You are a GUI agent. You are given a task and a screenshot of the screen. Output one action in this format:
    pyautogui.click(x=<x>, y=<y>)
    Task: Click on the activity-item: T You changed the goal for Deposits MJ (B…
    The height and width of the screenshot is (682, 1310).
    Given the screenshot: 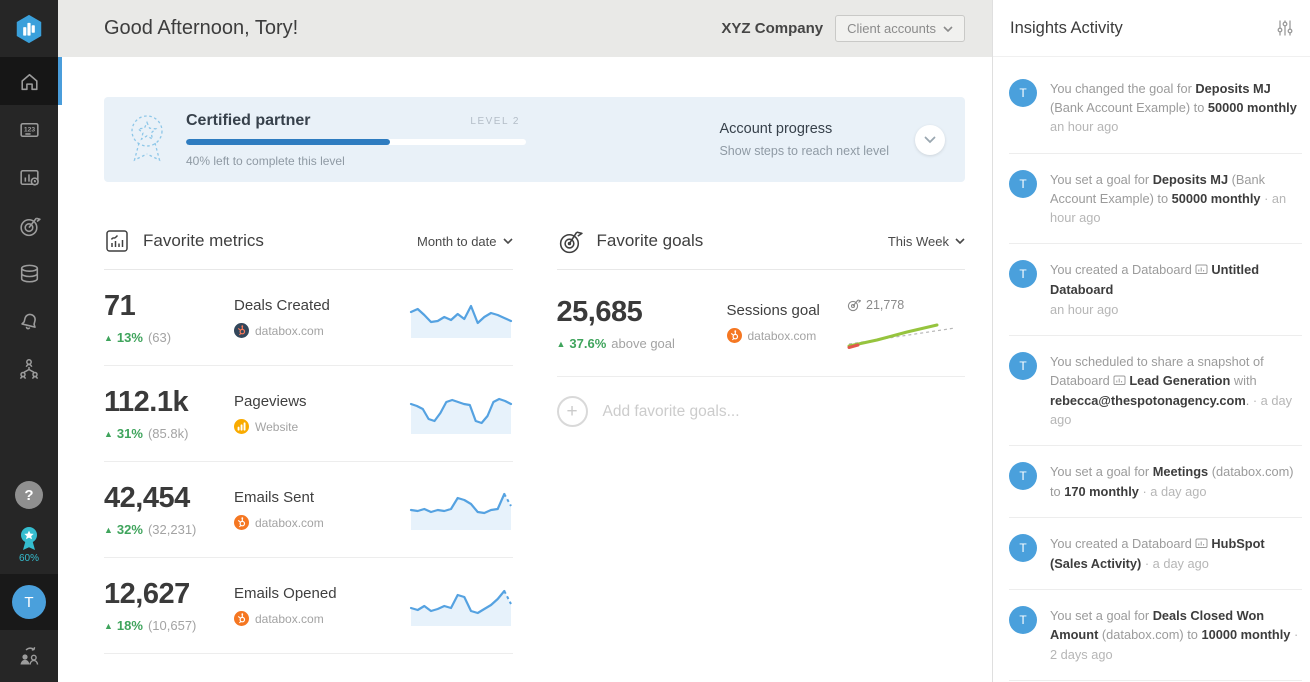 What is the action you would take?
    pyautogui.click(x=1155, y=108)
    